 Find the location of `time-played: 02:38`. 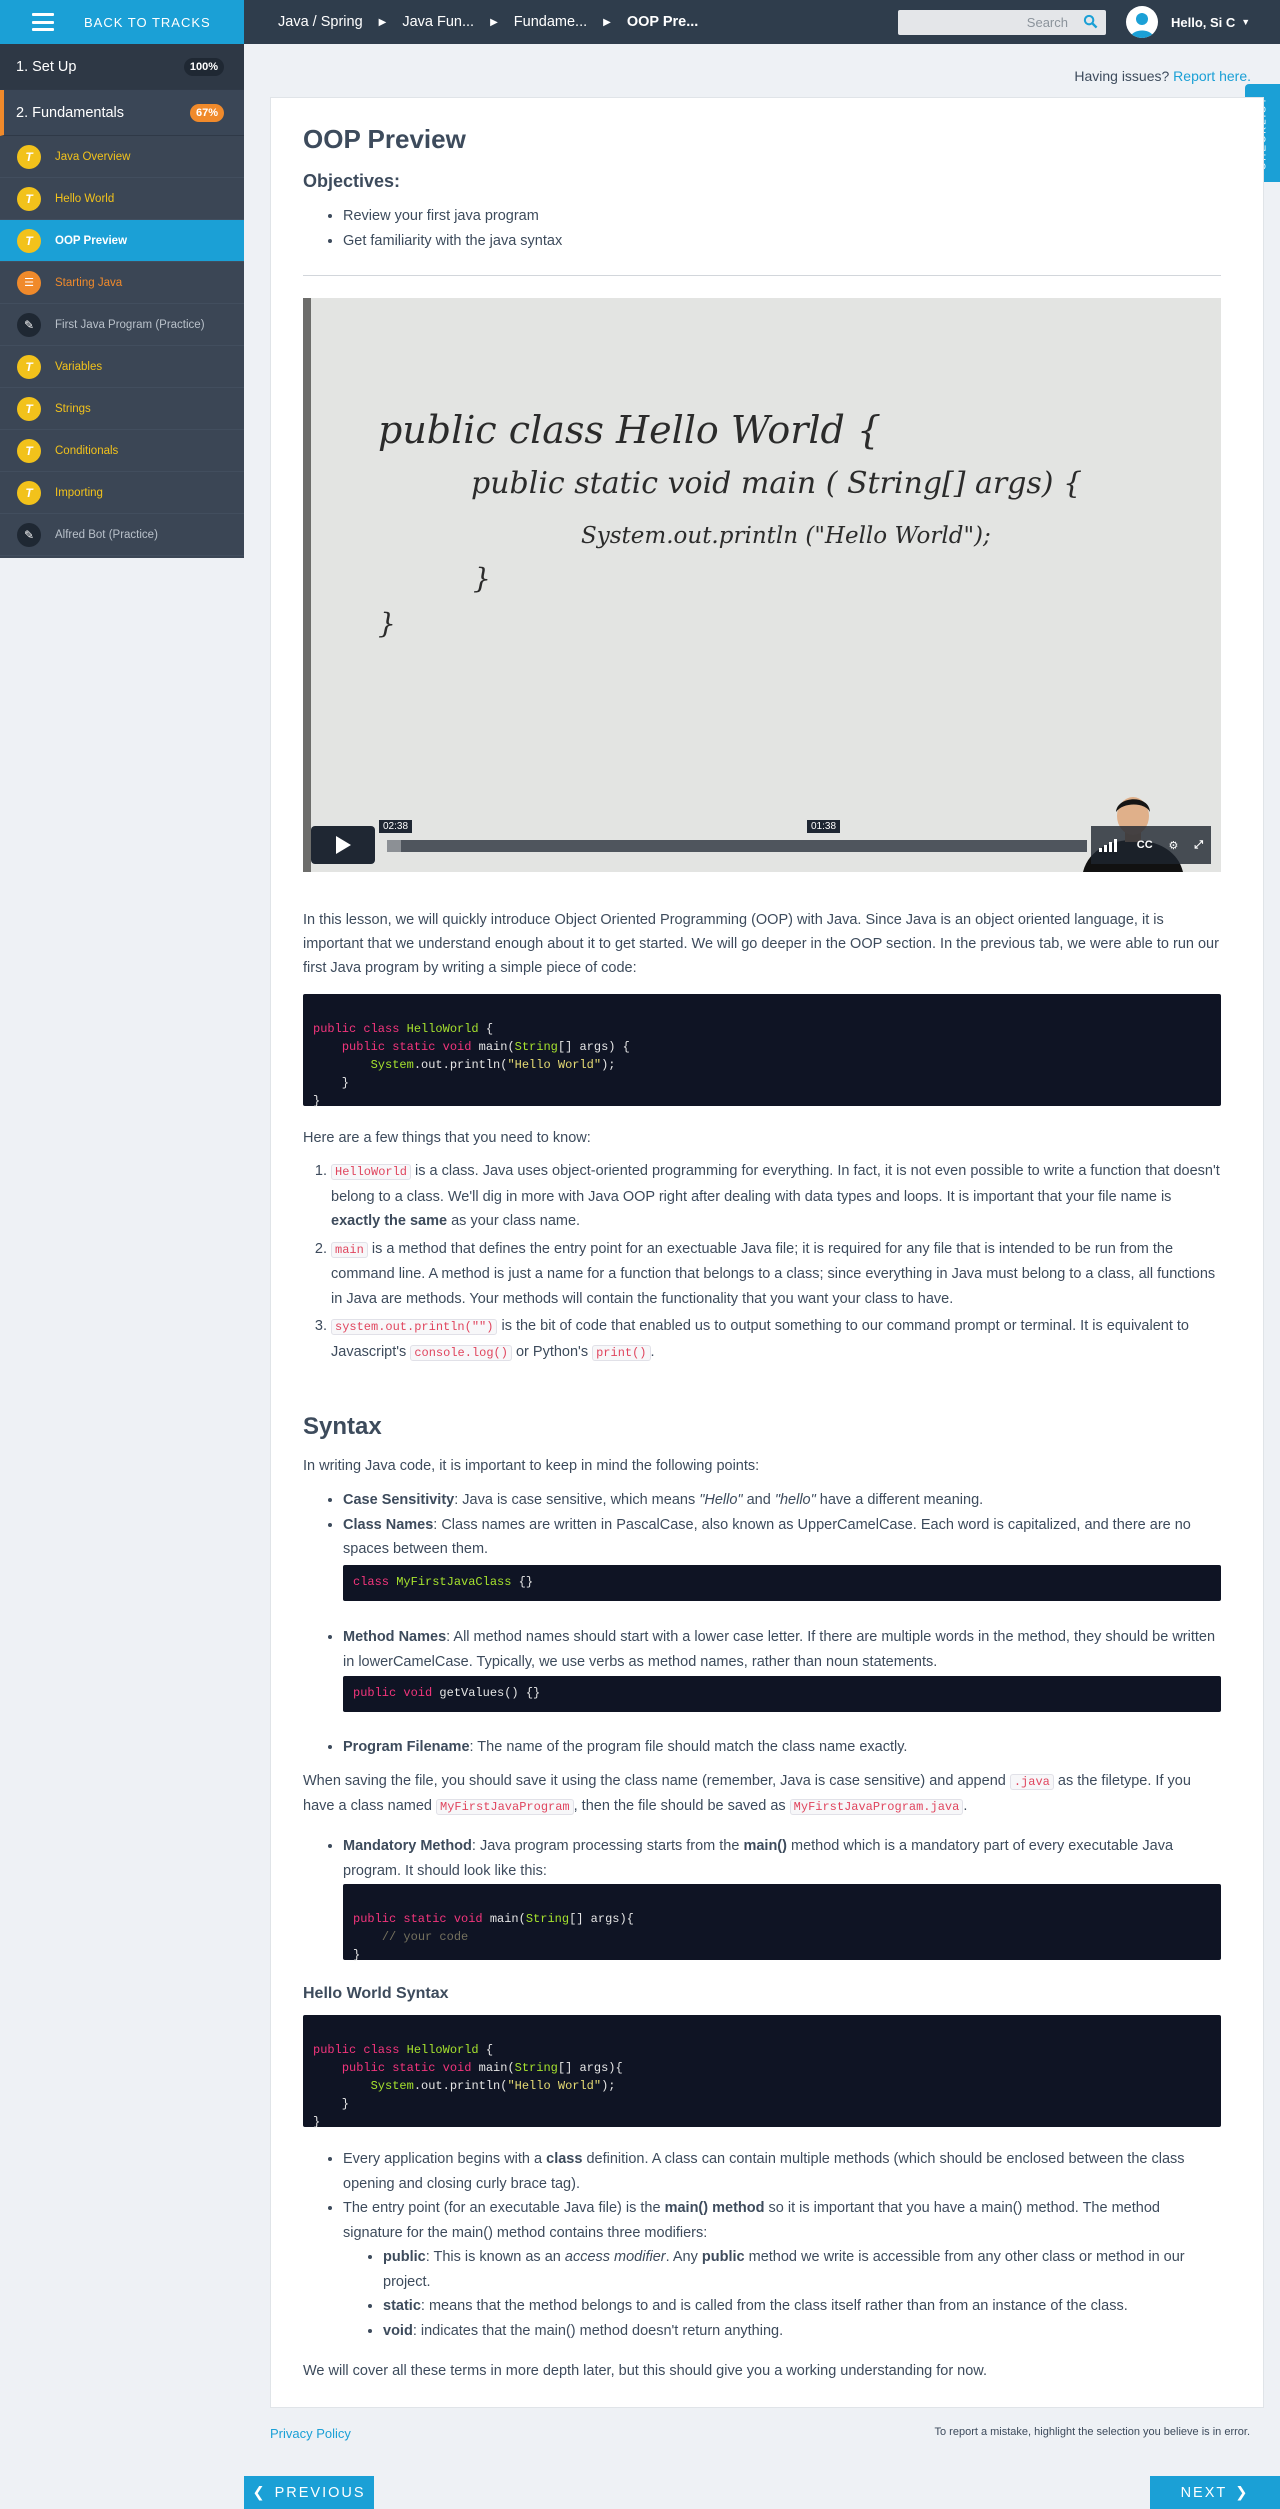

time-played: 02:38 is located at coordinates (396, 826).